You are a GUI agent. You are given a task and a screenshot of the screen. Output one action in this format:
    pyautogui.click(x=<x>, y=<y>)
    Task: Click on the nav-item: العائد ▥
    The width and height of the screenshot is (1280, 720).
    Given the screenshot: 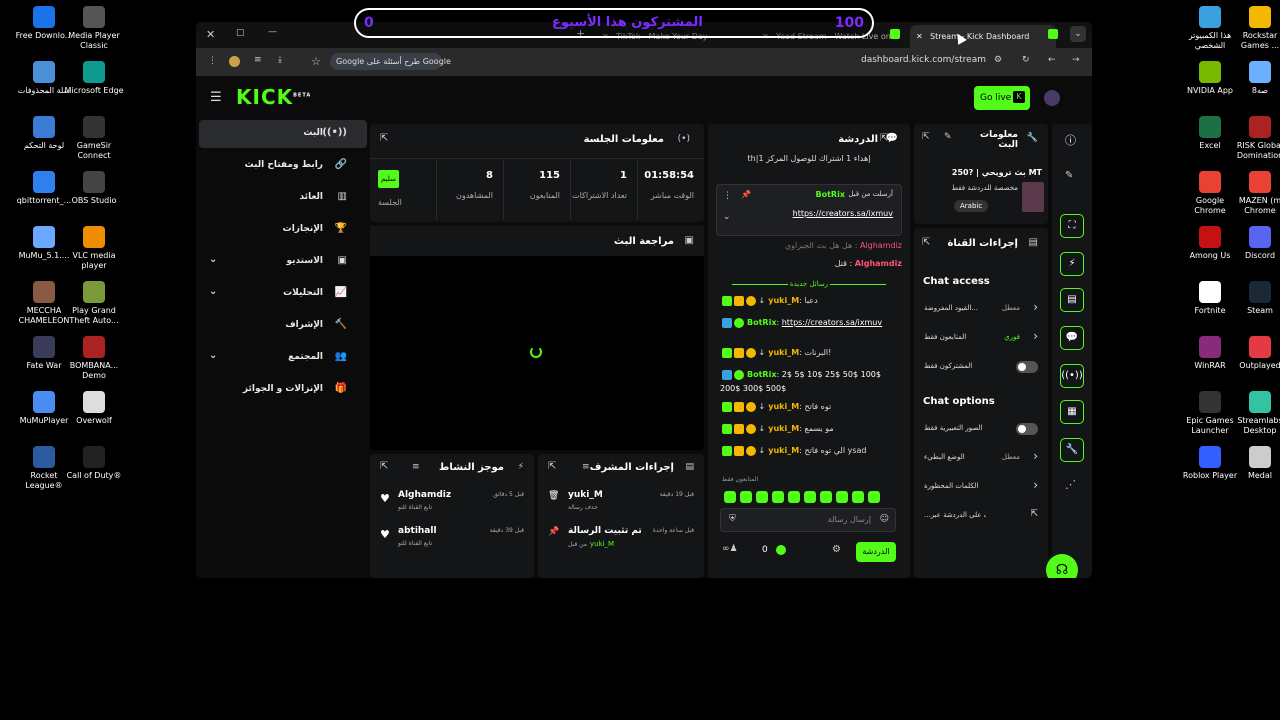 What is the action you would take?
    pyautogui.click(x=283, y=198)
    